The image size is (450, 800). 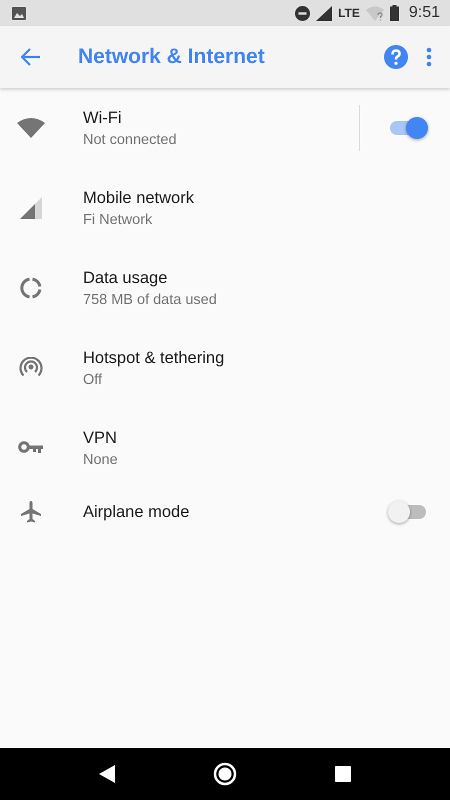 I want to click on clock: 9:51, so click(x=424, y=13).